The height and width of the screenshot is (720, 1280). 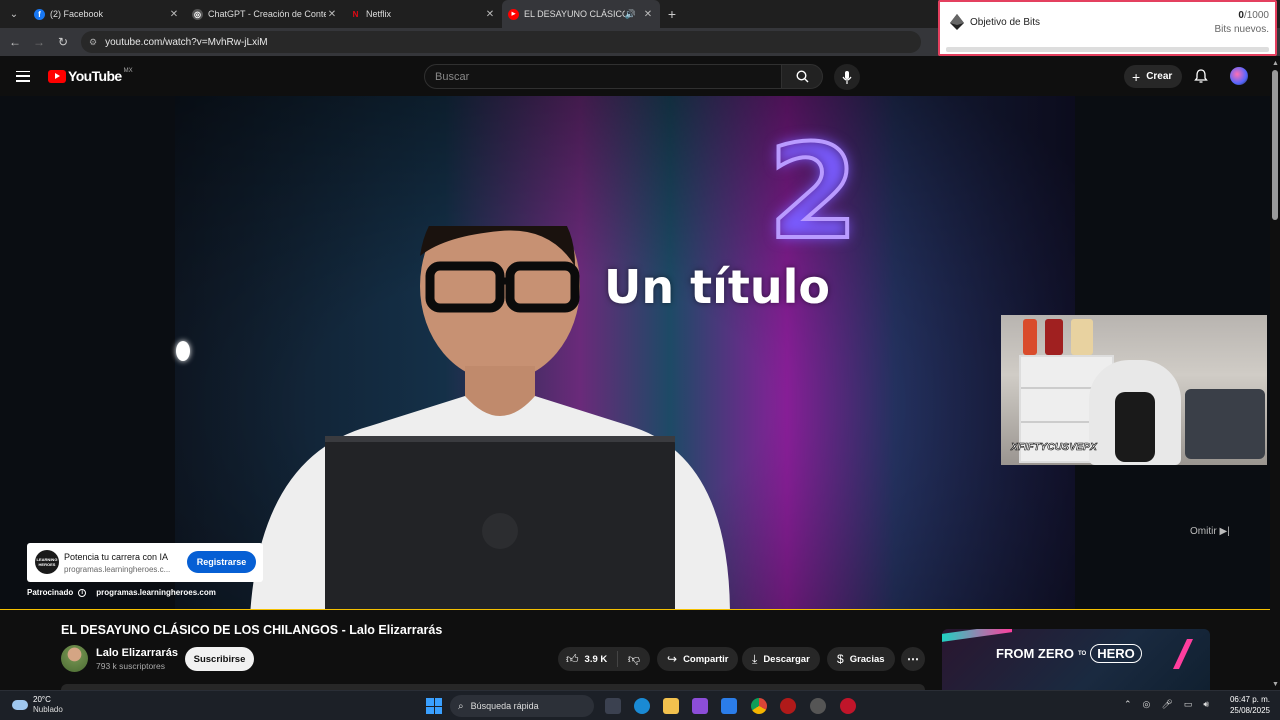 What do you see at coordinates (219, 659) in the screenshot?
I see `subscribe-button: Suscribirse` at bounding box center [219, 659].